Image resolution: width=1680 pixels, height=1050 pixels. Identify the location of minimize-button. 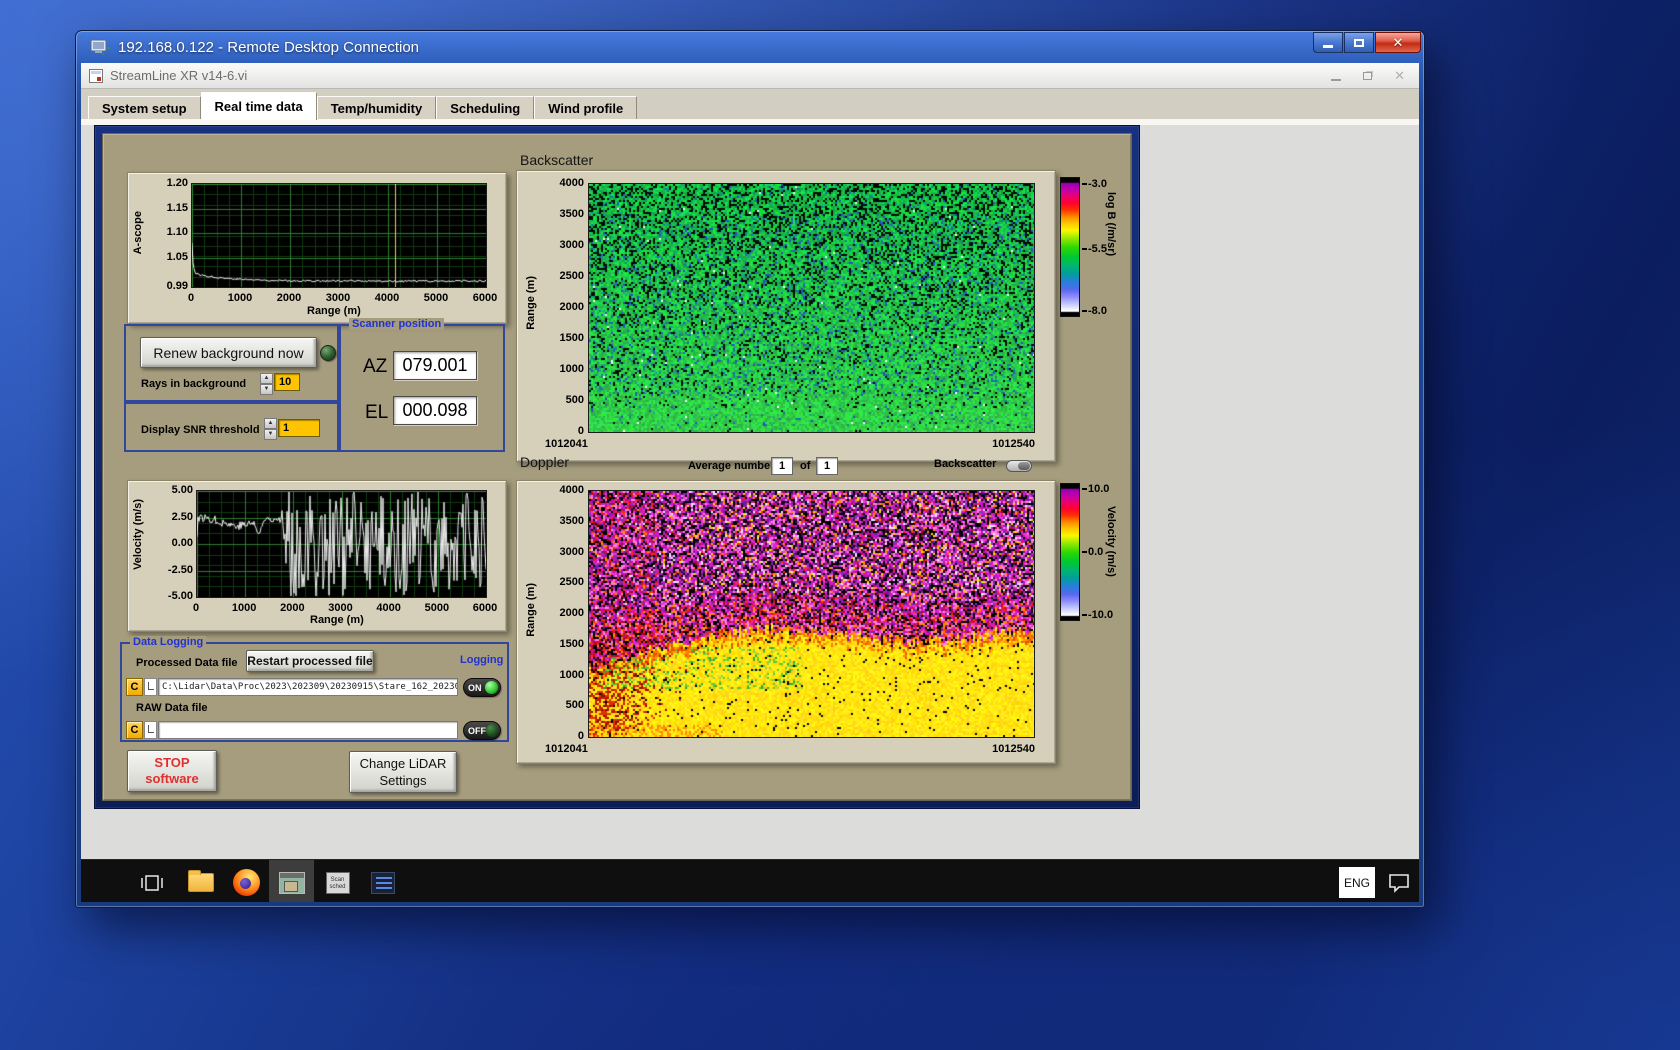
(1328, 42).